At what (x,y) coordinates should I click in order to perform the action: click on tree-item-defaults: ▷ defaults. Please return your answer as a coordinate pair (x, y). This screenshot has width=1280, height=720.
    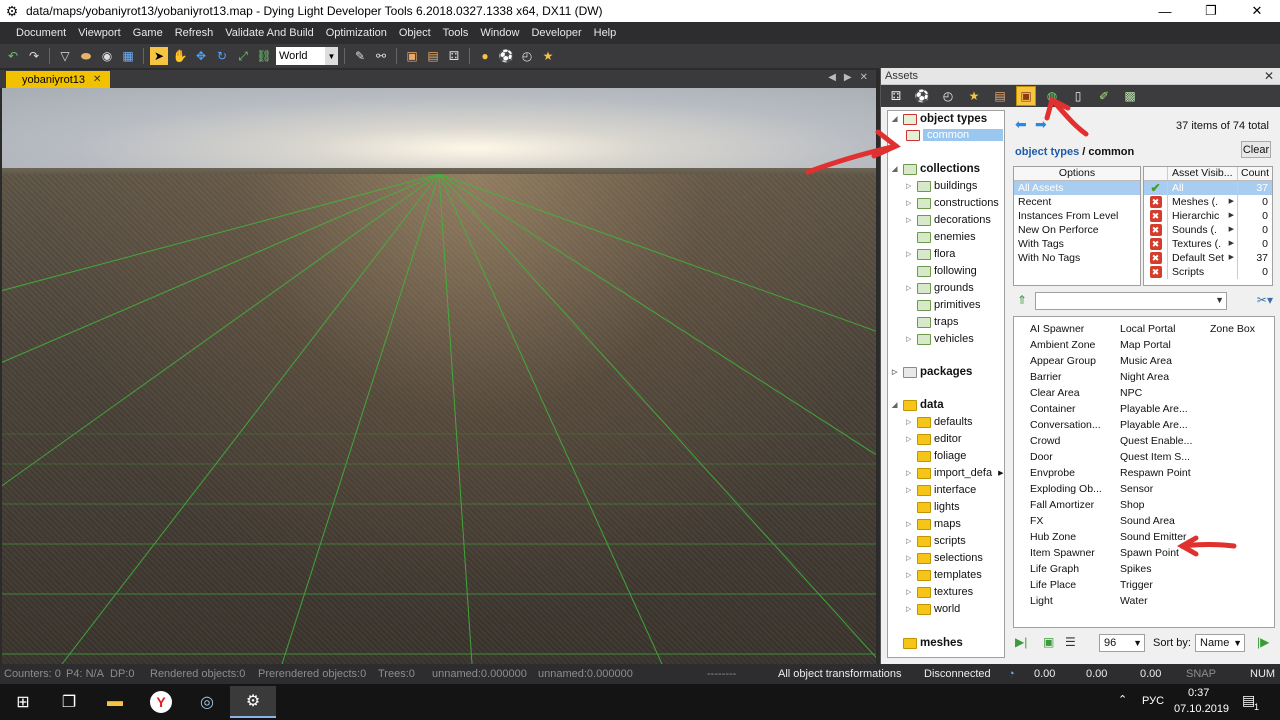
    Looking at the image, I should click on (939, 422).